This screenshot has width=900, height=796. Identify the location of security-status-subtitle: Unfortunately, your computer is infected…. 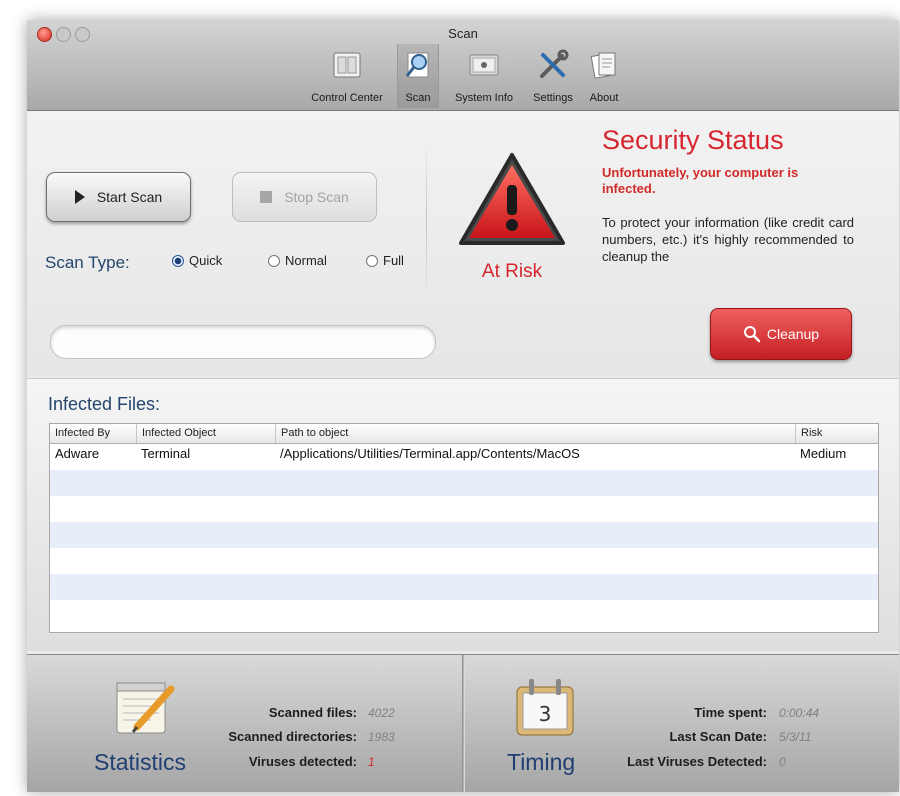
(700, 180).